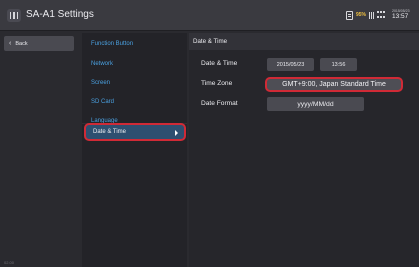  I want to click on battery-percent: 95%, so click(361, 15).